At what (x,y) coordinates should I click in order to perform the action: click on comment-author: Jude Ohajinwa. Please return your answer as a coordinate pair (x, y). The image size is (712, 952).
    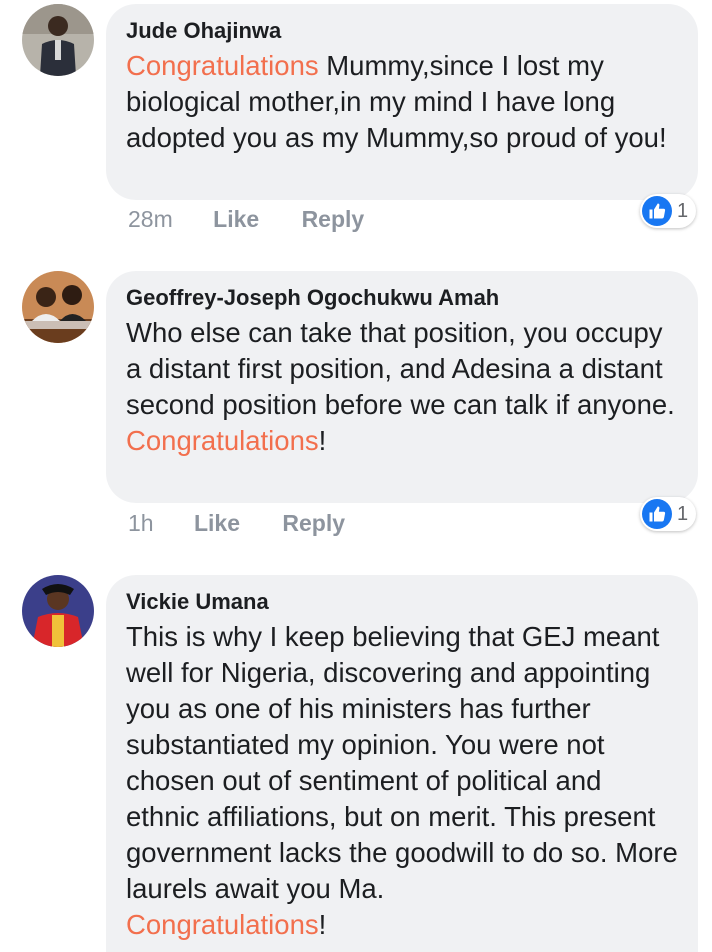
    Looking at the image, I should click on (402, 31).